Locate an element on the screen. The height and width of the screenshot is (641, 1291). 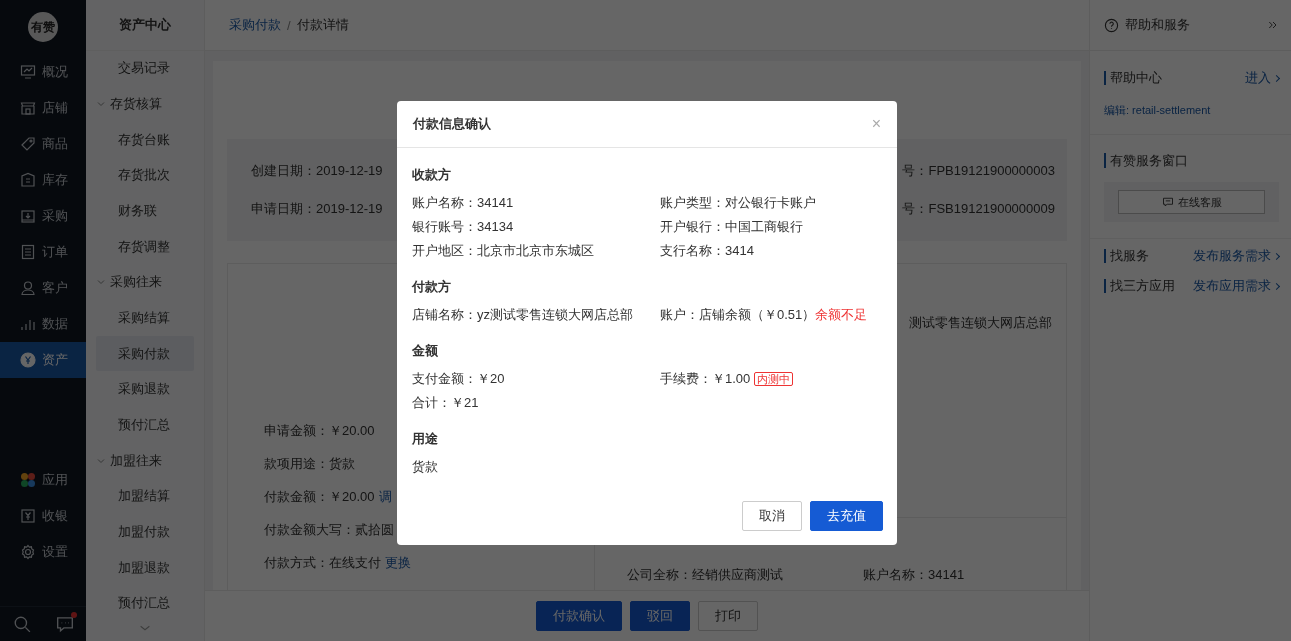
collapse-icon is located at coordinates (1273, 25).